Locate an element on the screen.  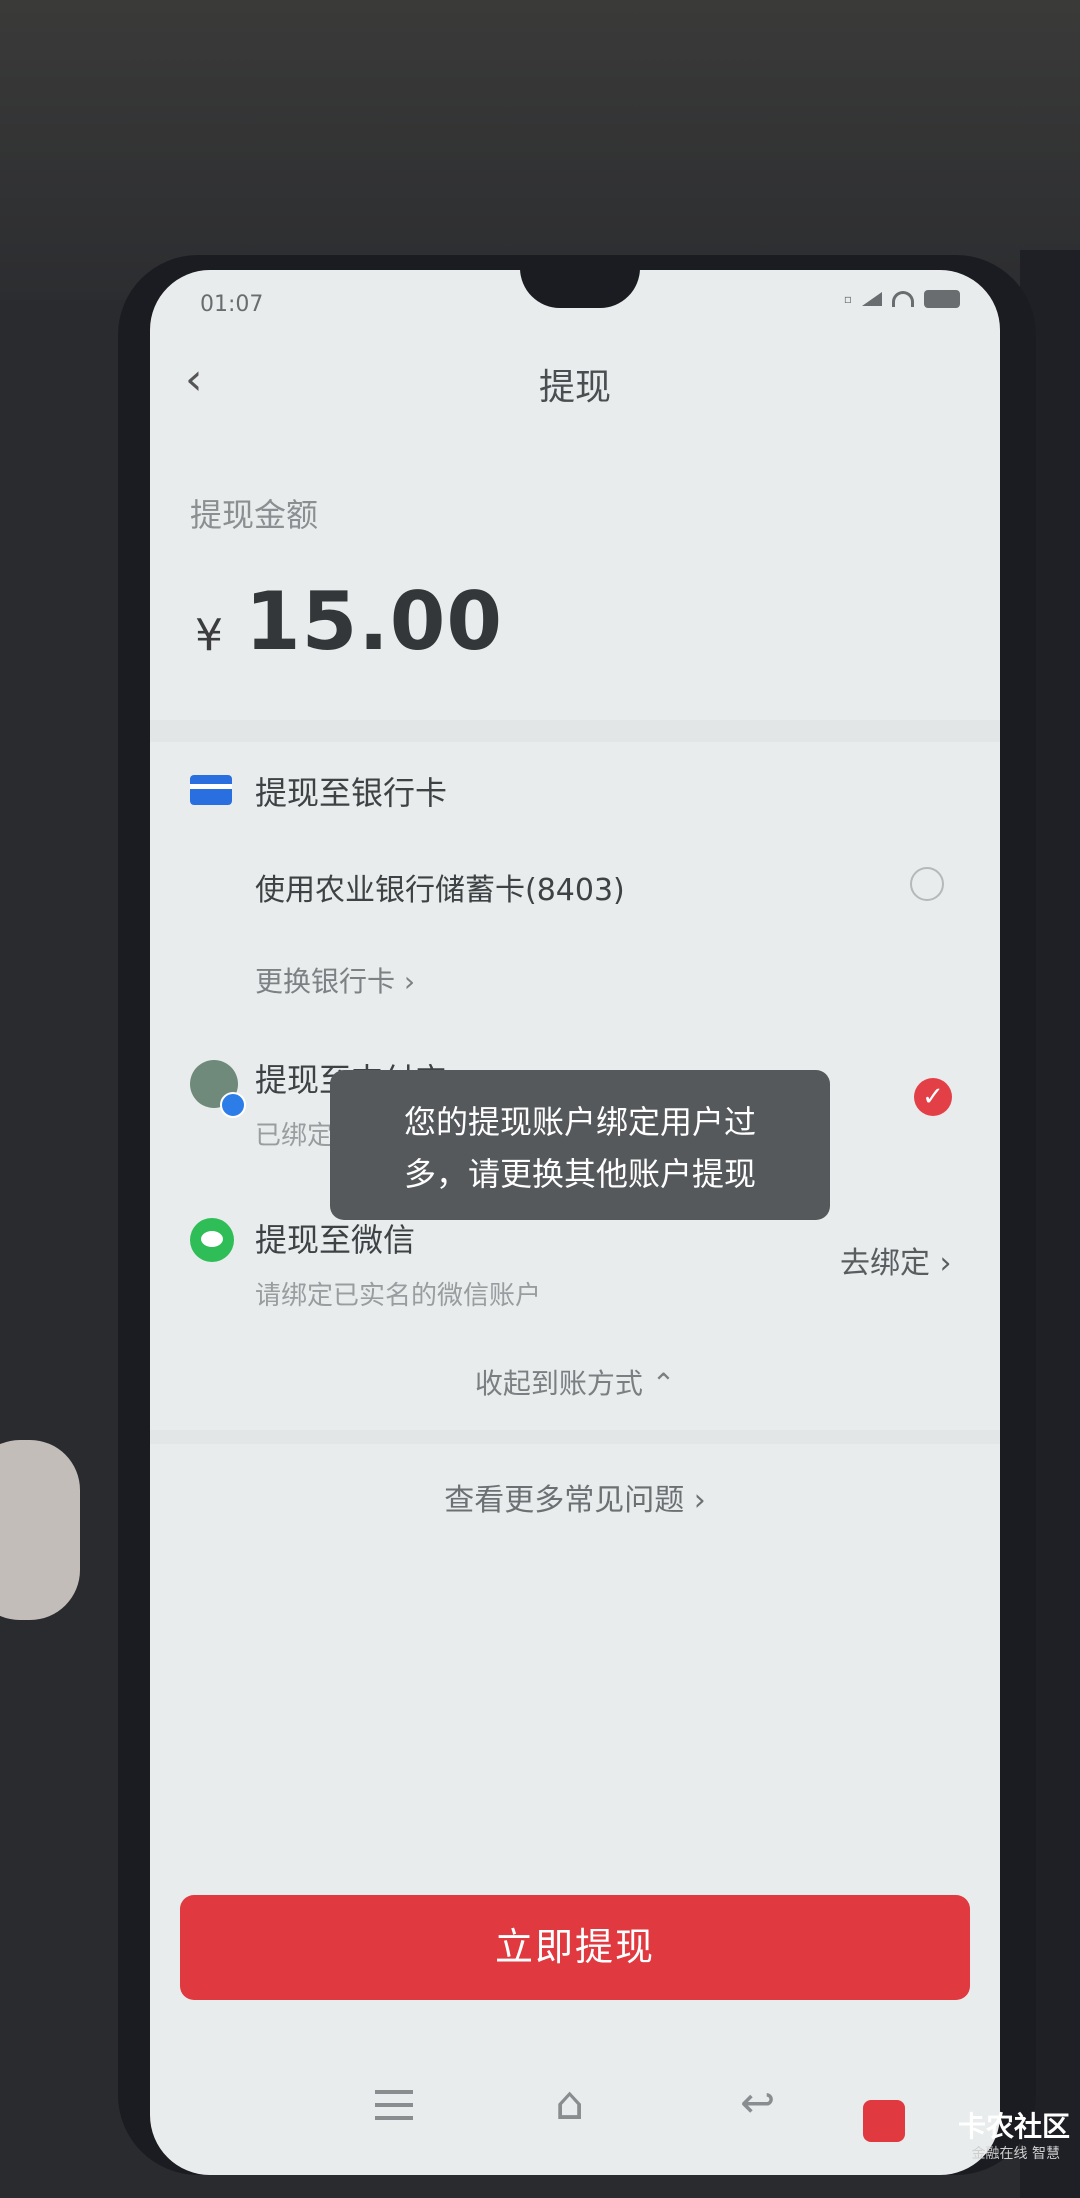
battery-icon is located at coordinates (942, 299).